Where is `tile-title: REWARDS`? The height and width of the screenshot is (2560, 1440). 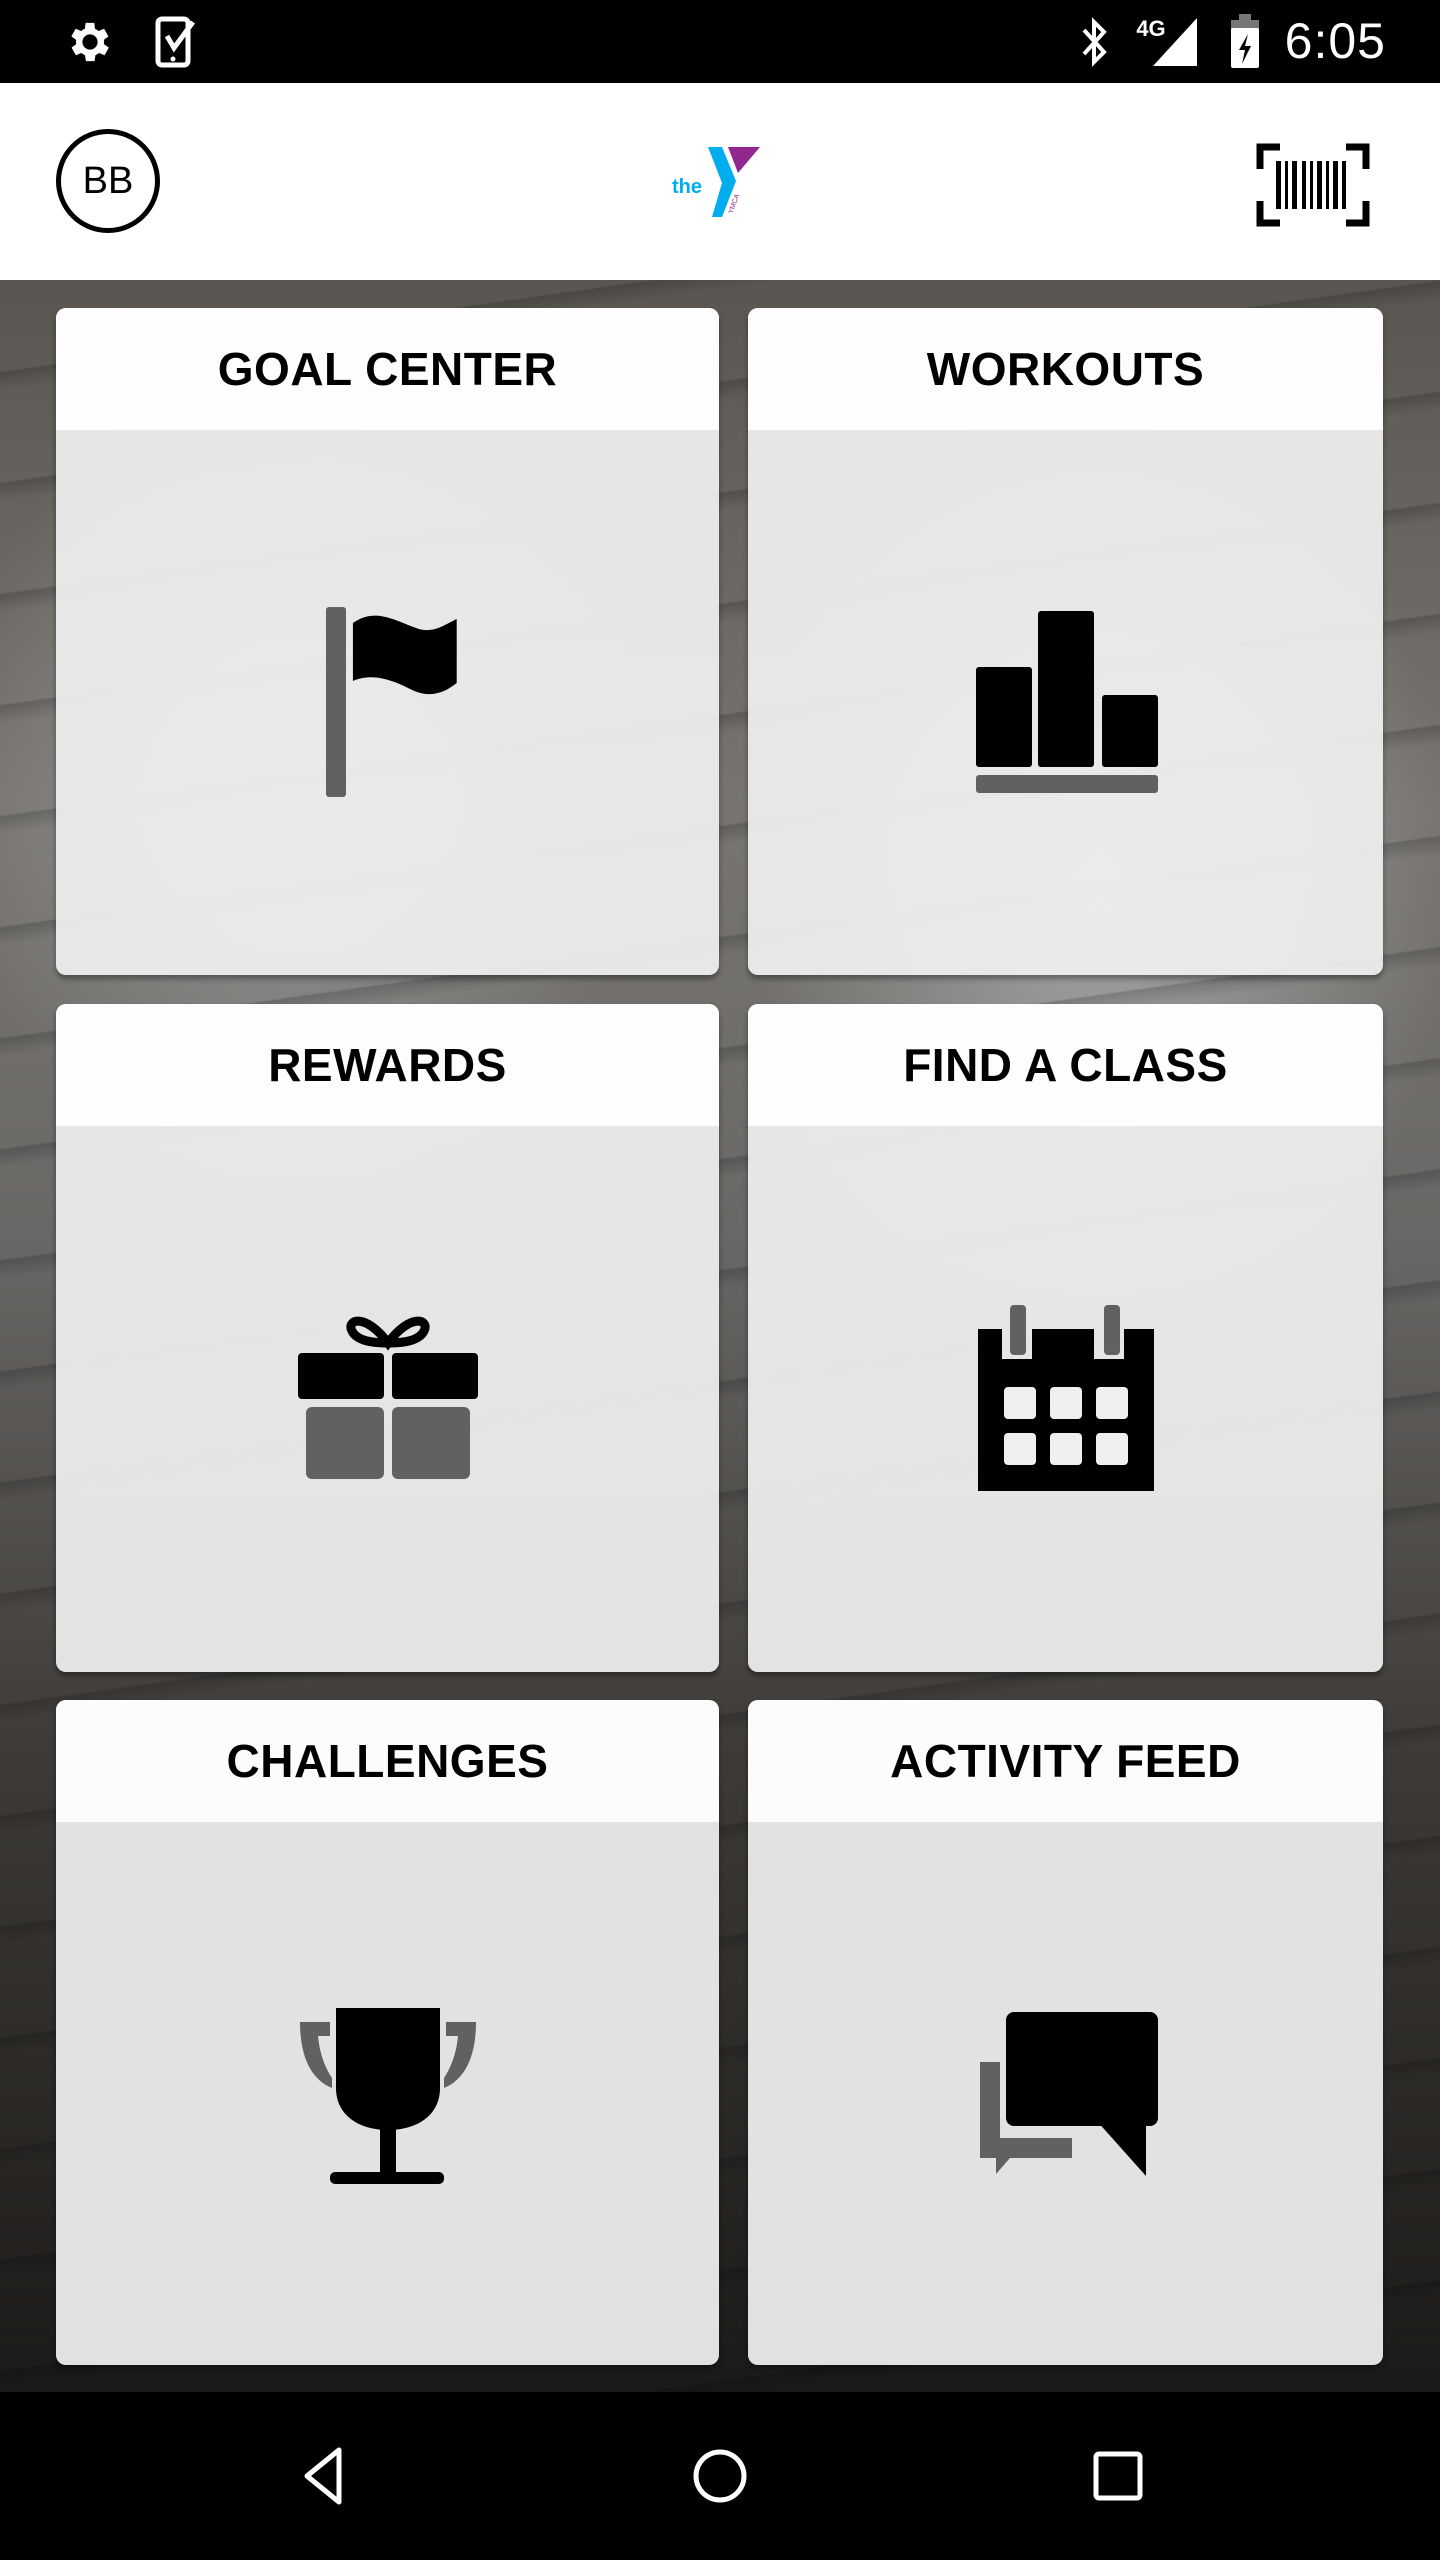 tile-title: REWARDS is located at coordinates (387, 1065).